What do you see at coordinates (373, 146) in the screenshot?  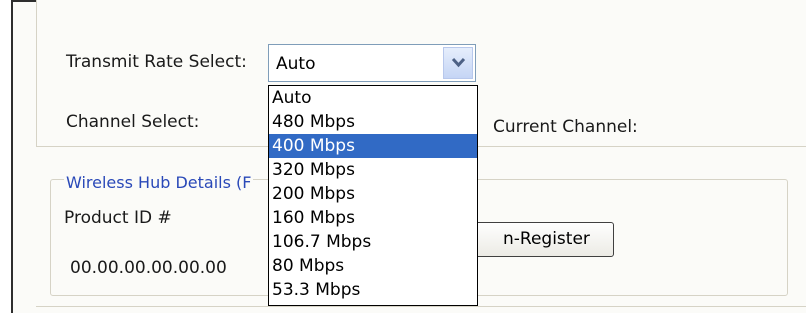 I see `dropdown-option: 400 Mbps` at bounding box center [373, 146].